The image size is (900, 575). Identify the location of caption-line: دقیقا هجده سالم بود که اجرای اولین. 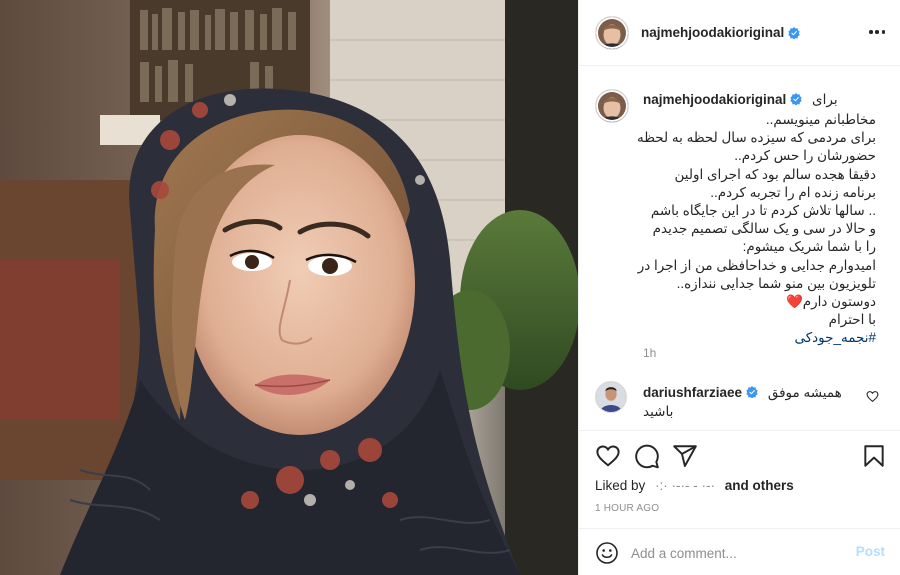
(775, 174).